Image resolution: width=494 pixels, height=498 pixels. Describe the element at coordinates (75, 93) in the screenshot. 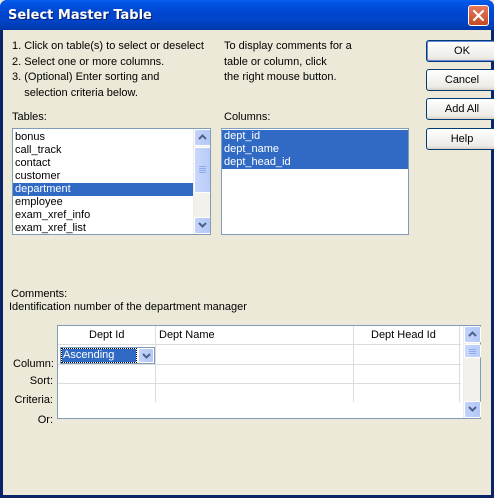

I see `instruction-line-4: selection criteria below.` at that location.